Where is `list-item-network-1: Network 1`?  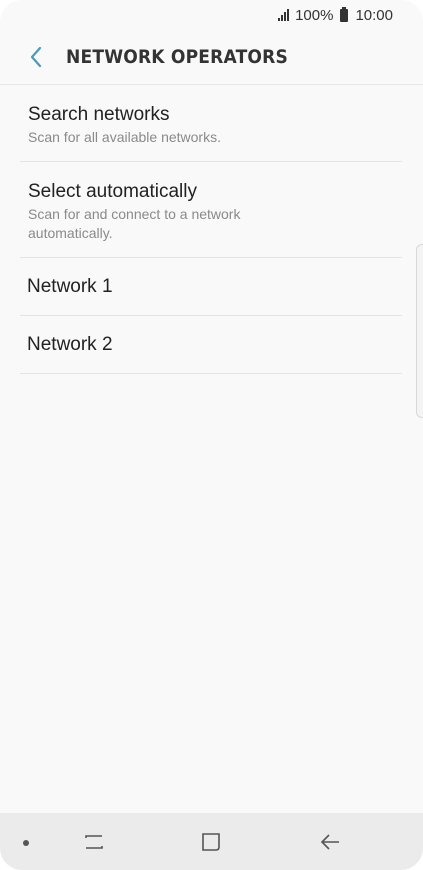 list-item-network-1: Network 1 is located at coordinates (211, 287).